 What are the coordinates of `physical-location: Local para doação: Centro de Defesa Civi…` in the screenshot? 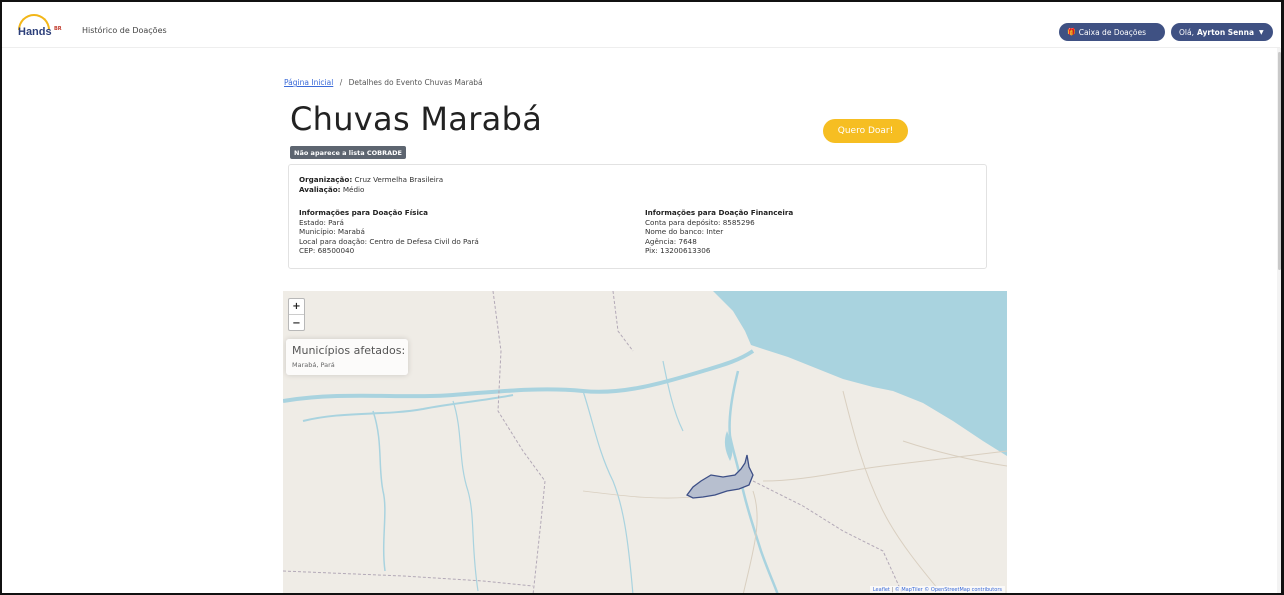 It's located at (389, 241).